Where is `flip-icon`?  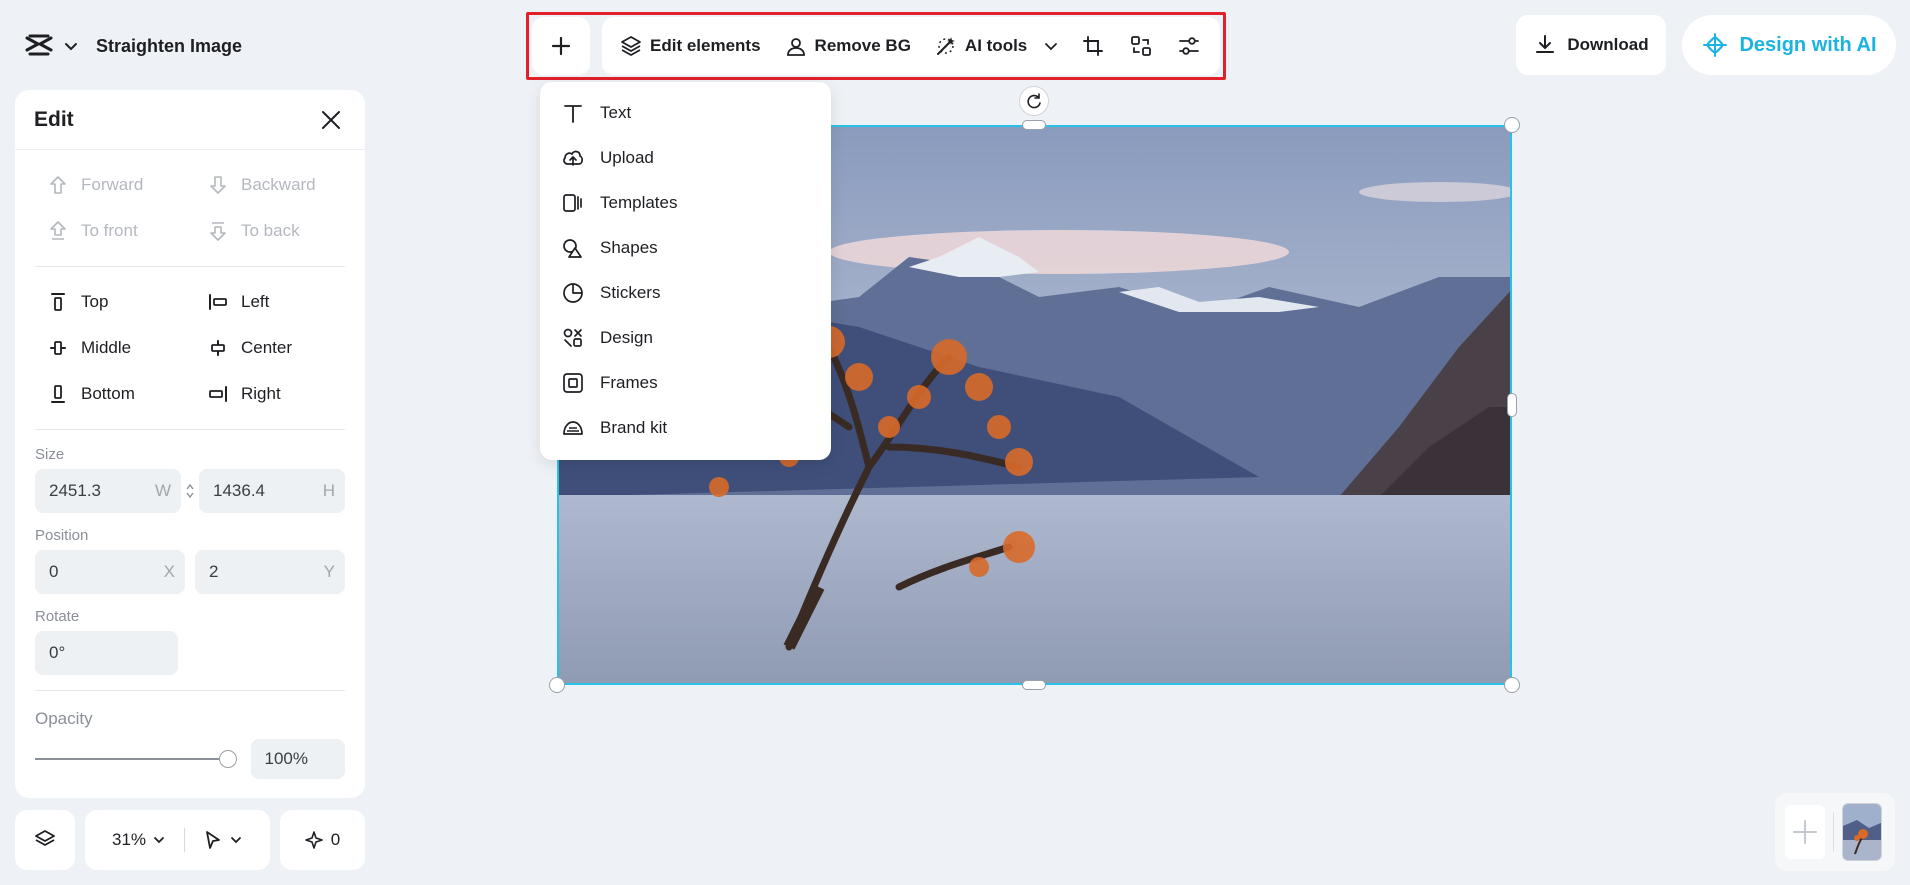
flip-icon is located at coordinates (1141, 46).